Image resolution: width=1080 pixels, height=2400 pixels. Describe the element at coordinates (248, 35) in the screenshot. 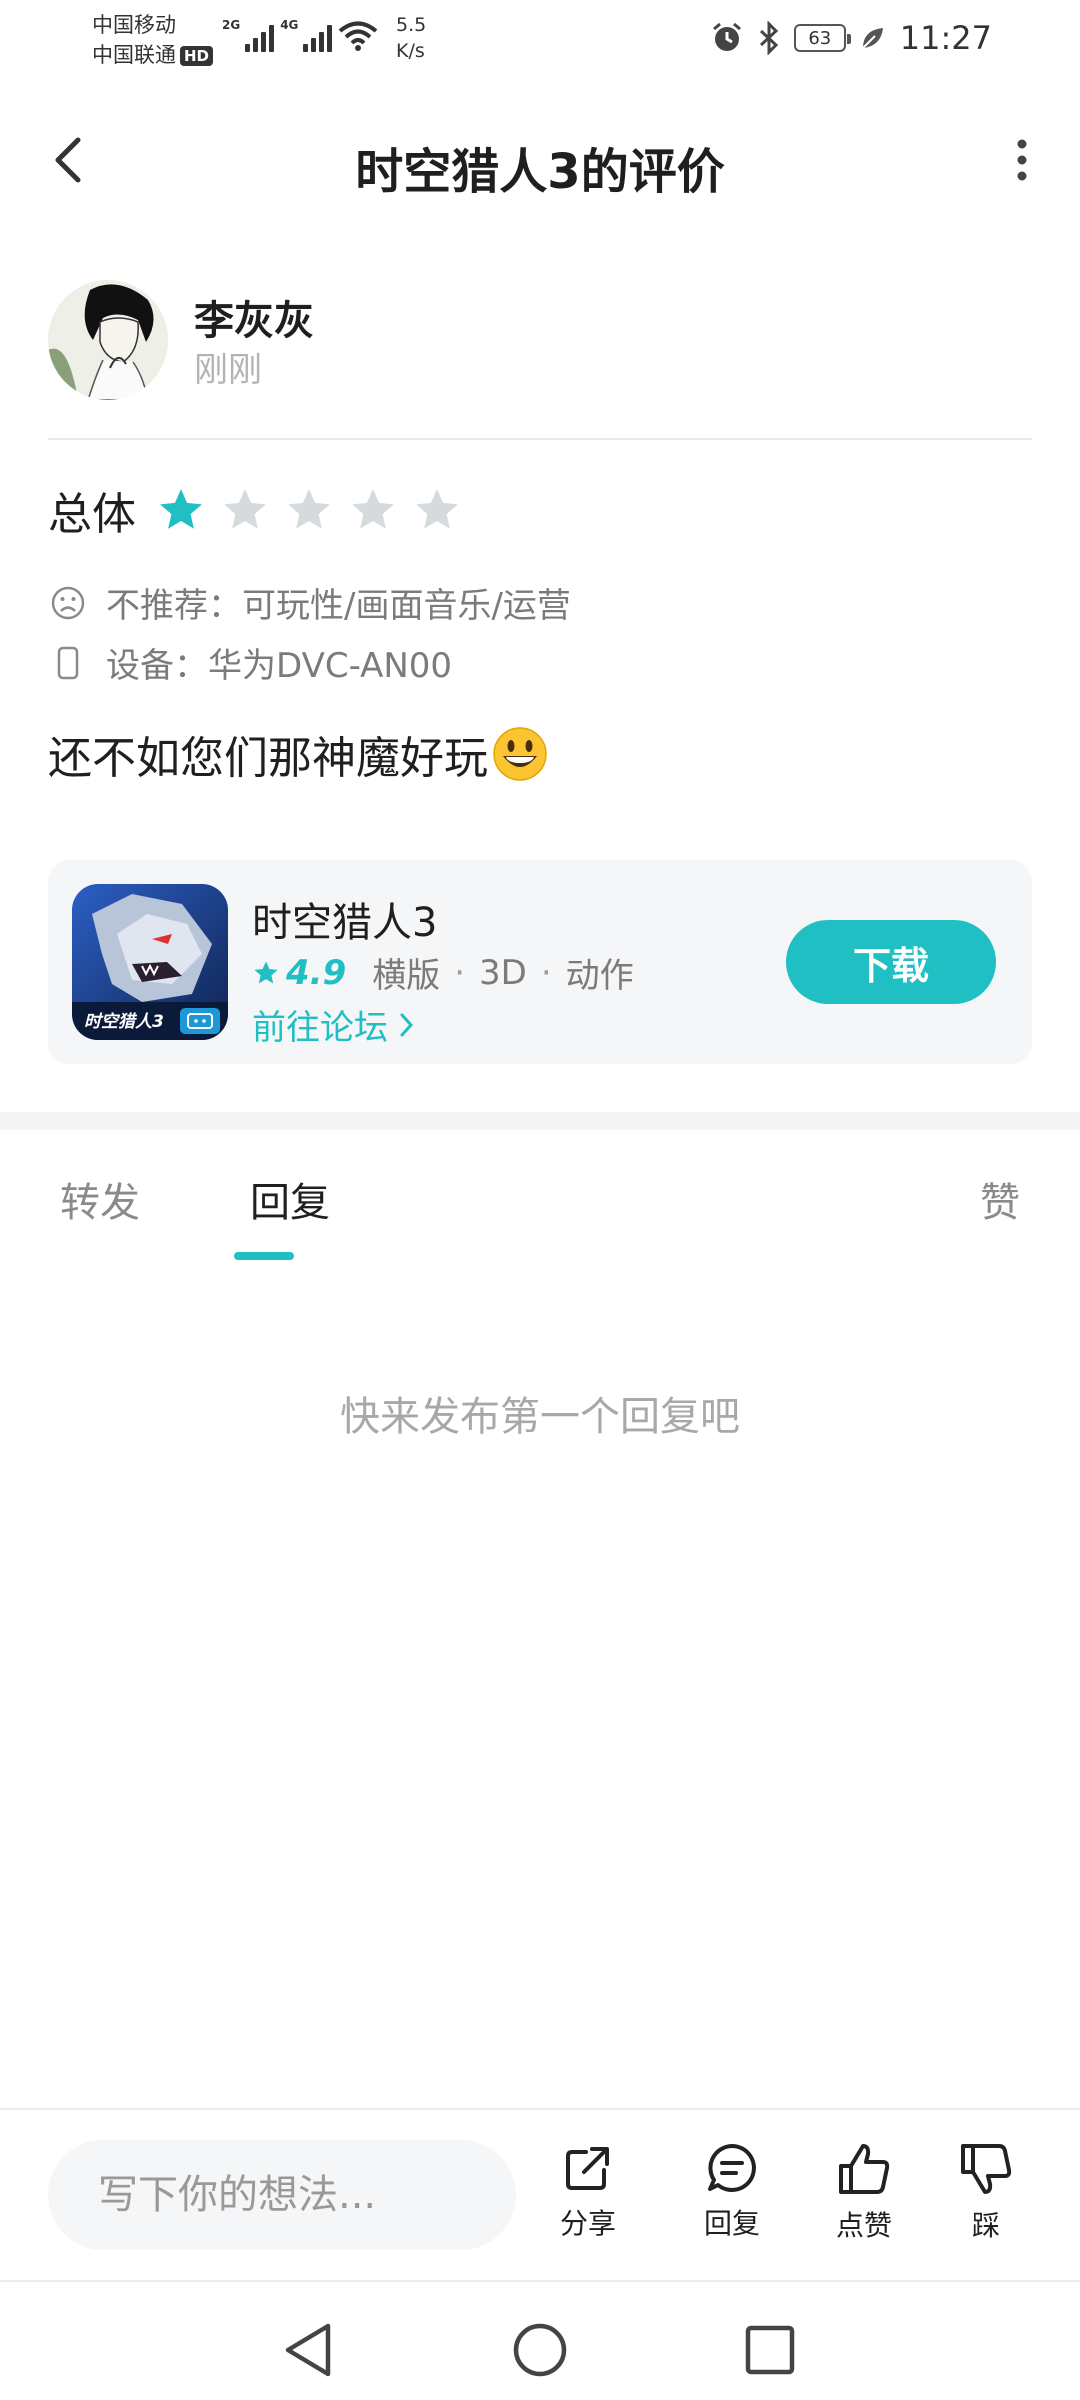

I see `signal-1-icon: 2G` at that location.